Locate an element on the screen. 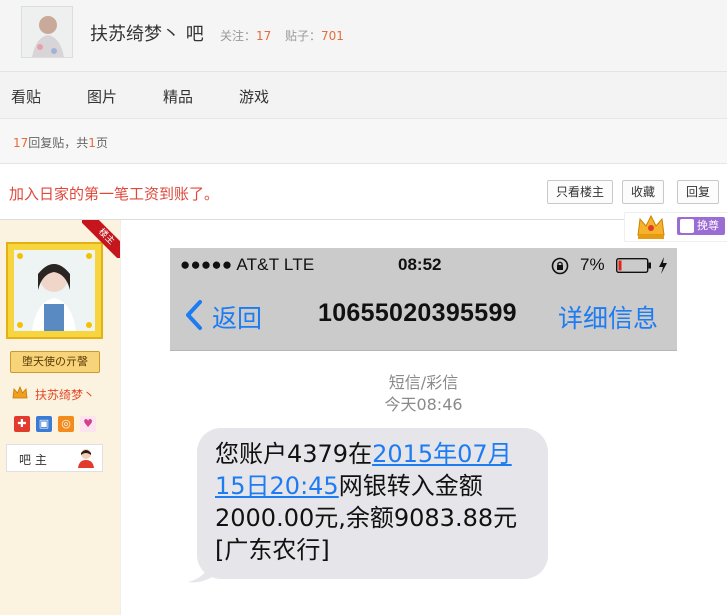  message-timestamp: 今天08:46 is located at coordinates (423, 404).